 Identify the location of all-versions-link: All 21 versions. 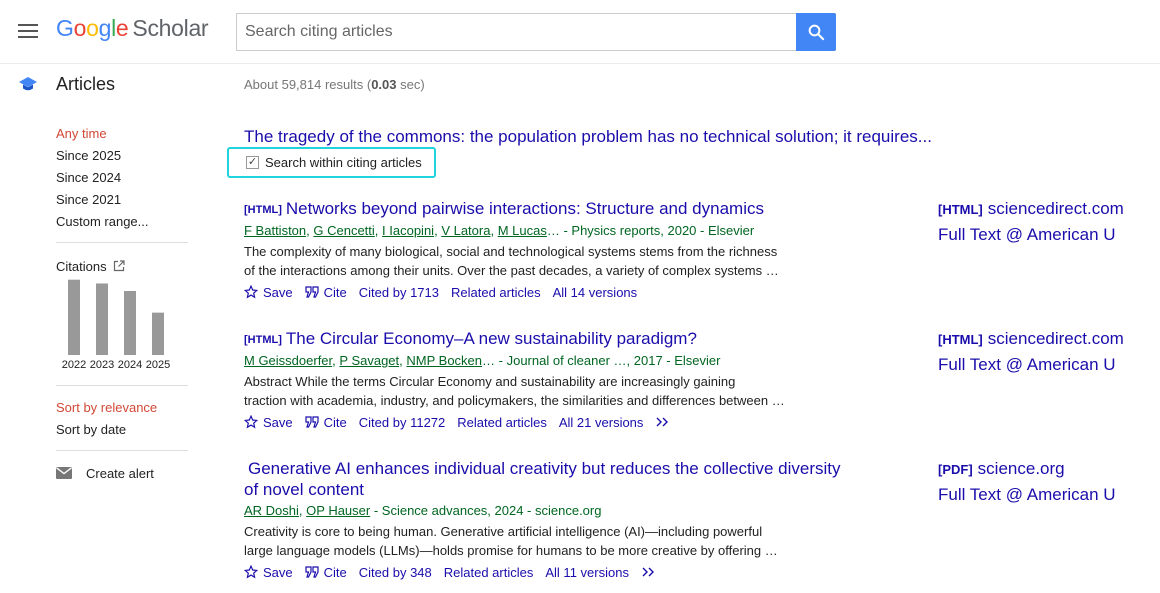
(601, 422).